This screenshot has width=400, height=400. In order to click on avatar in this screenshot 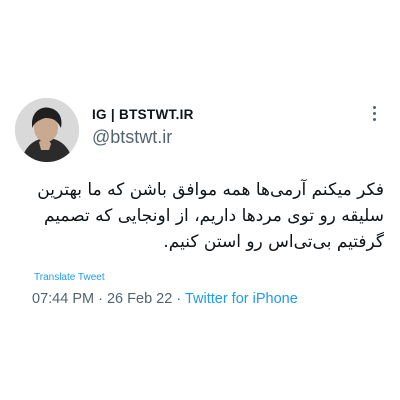, I will do `click(47, 130)`.